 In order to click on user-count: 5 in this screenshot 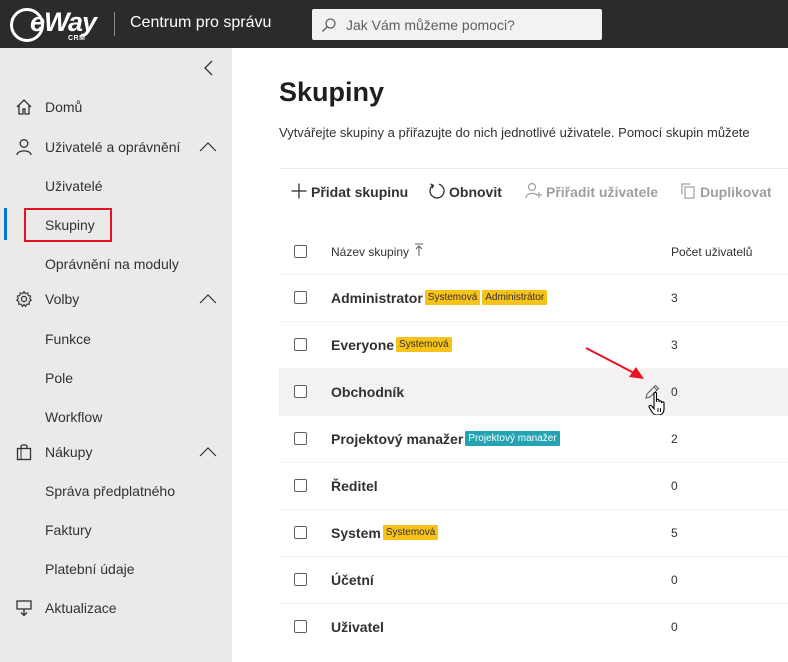, I will do `click(674, 533)`.